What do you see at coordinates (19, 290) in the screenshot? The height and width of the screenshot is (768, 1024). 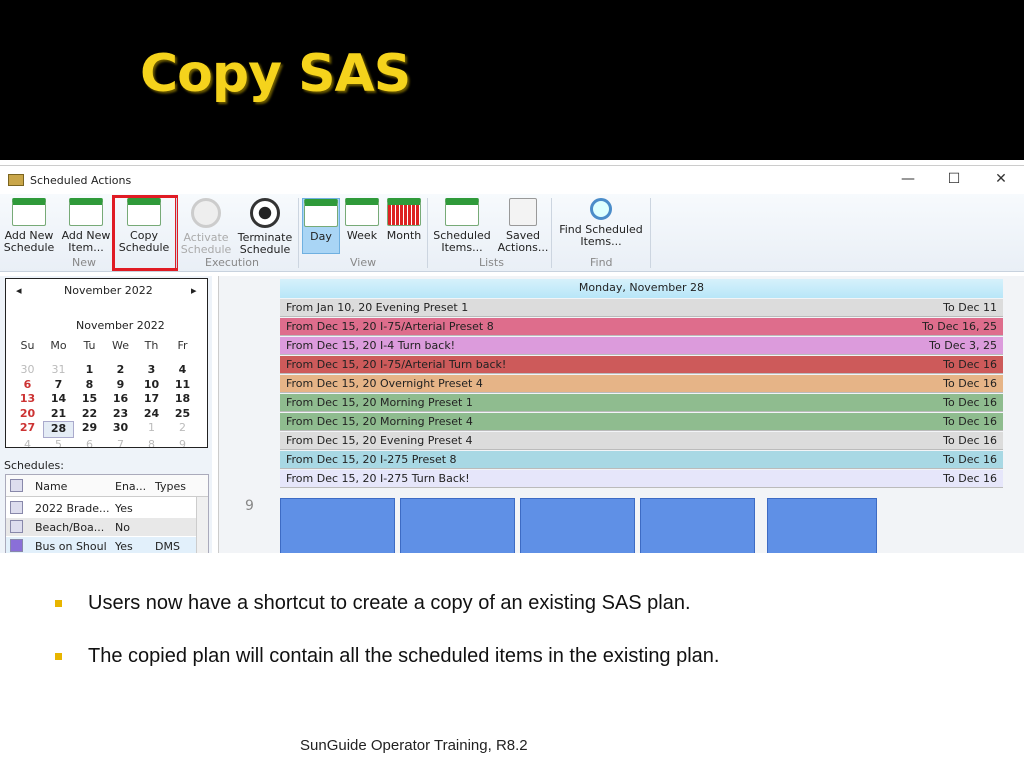 I see `prev-month-button: ◂` at bounding box center [19, 290].